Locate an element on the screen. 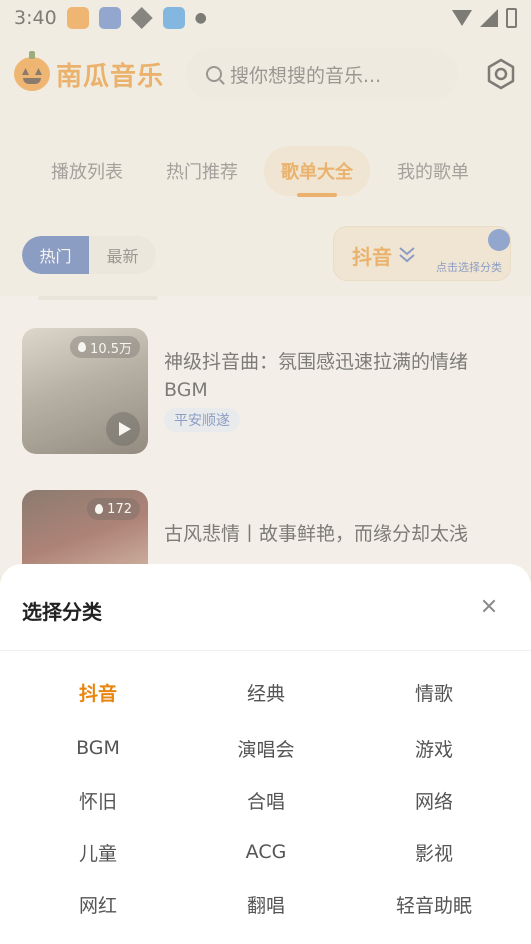  category-option: ACG is located at coordinates (266, 852).